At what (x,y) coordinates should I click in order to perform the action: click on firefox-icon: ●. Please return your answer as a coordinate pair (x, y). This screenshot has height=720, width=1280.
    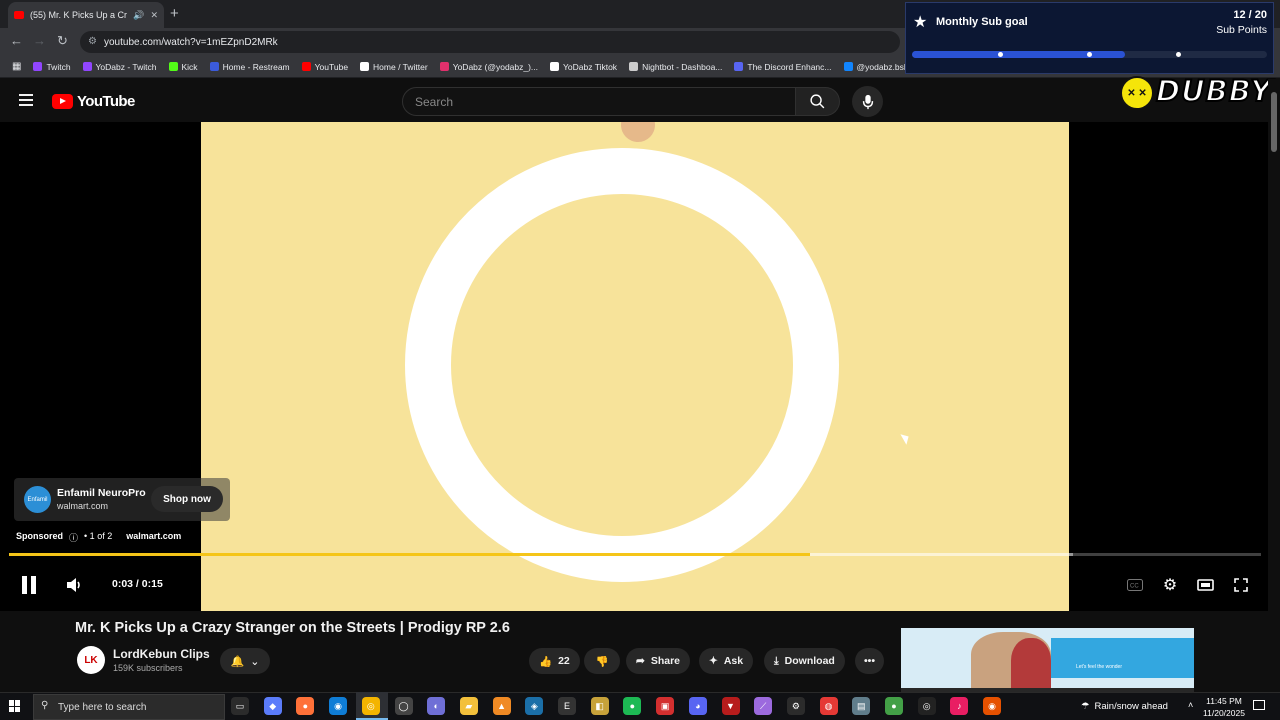
    Looking at the image, I should click on (305, 706).